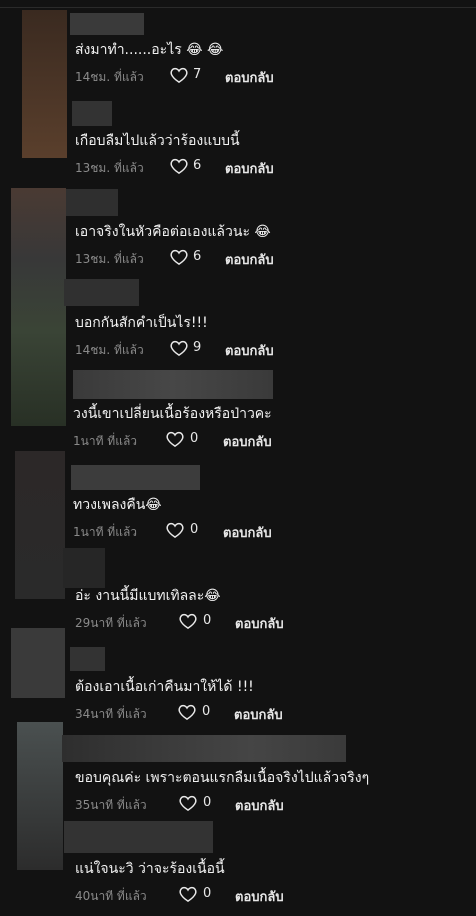 Image resolution: width=476 pixels, height=916 pixels. I want to click on like-count: 7, so click(197, 74).